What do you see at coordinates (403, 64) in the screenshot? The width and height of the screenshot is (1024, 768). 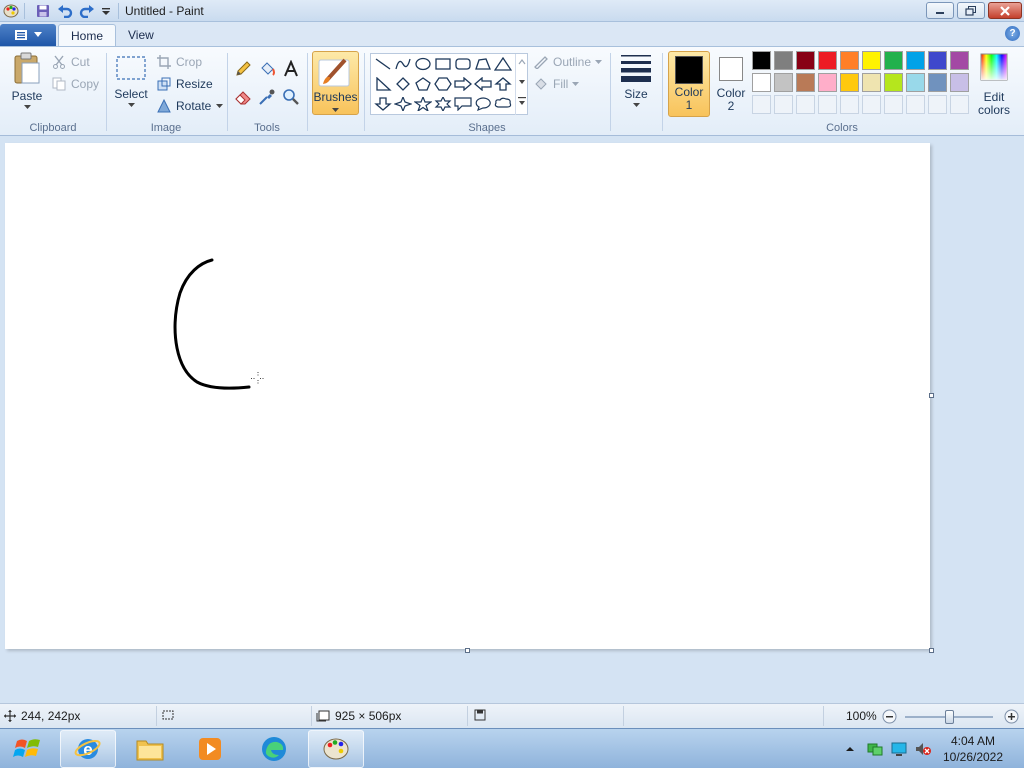 I see `curve-shape-icon` at bounding box center [403, 64].